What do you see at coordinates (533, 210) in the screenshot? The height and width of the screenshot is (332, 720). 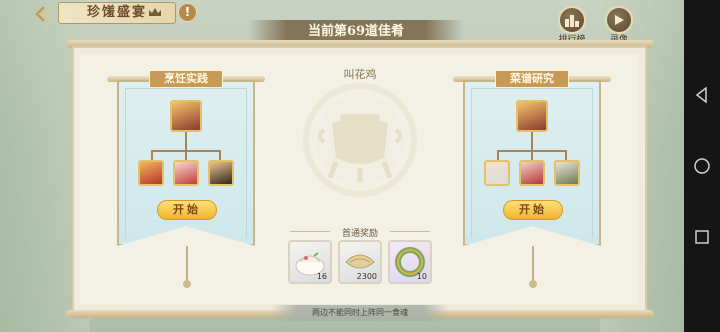 I see `start-button-right: 开始` at bounding box center [533, 210].